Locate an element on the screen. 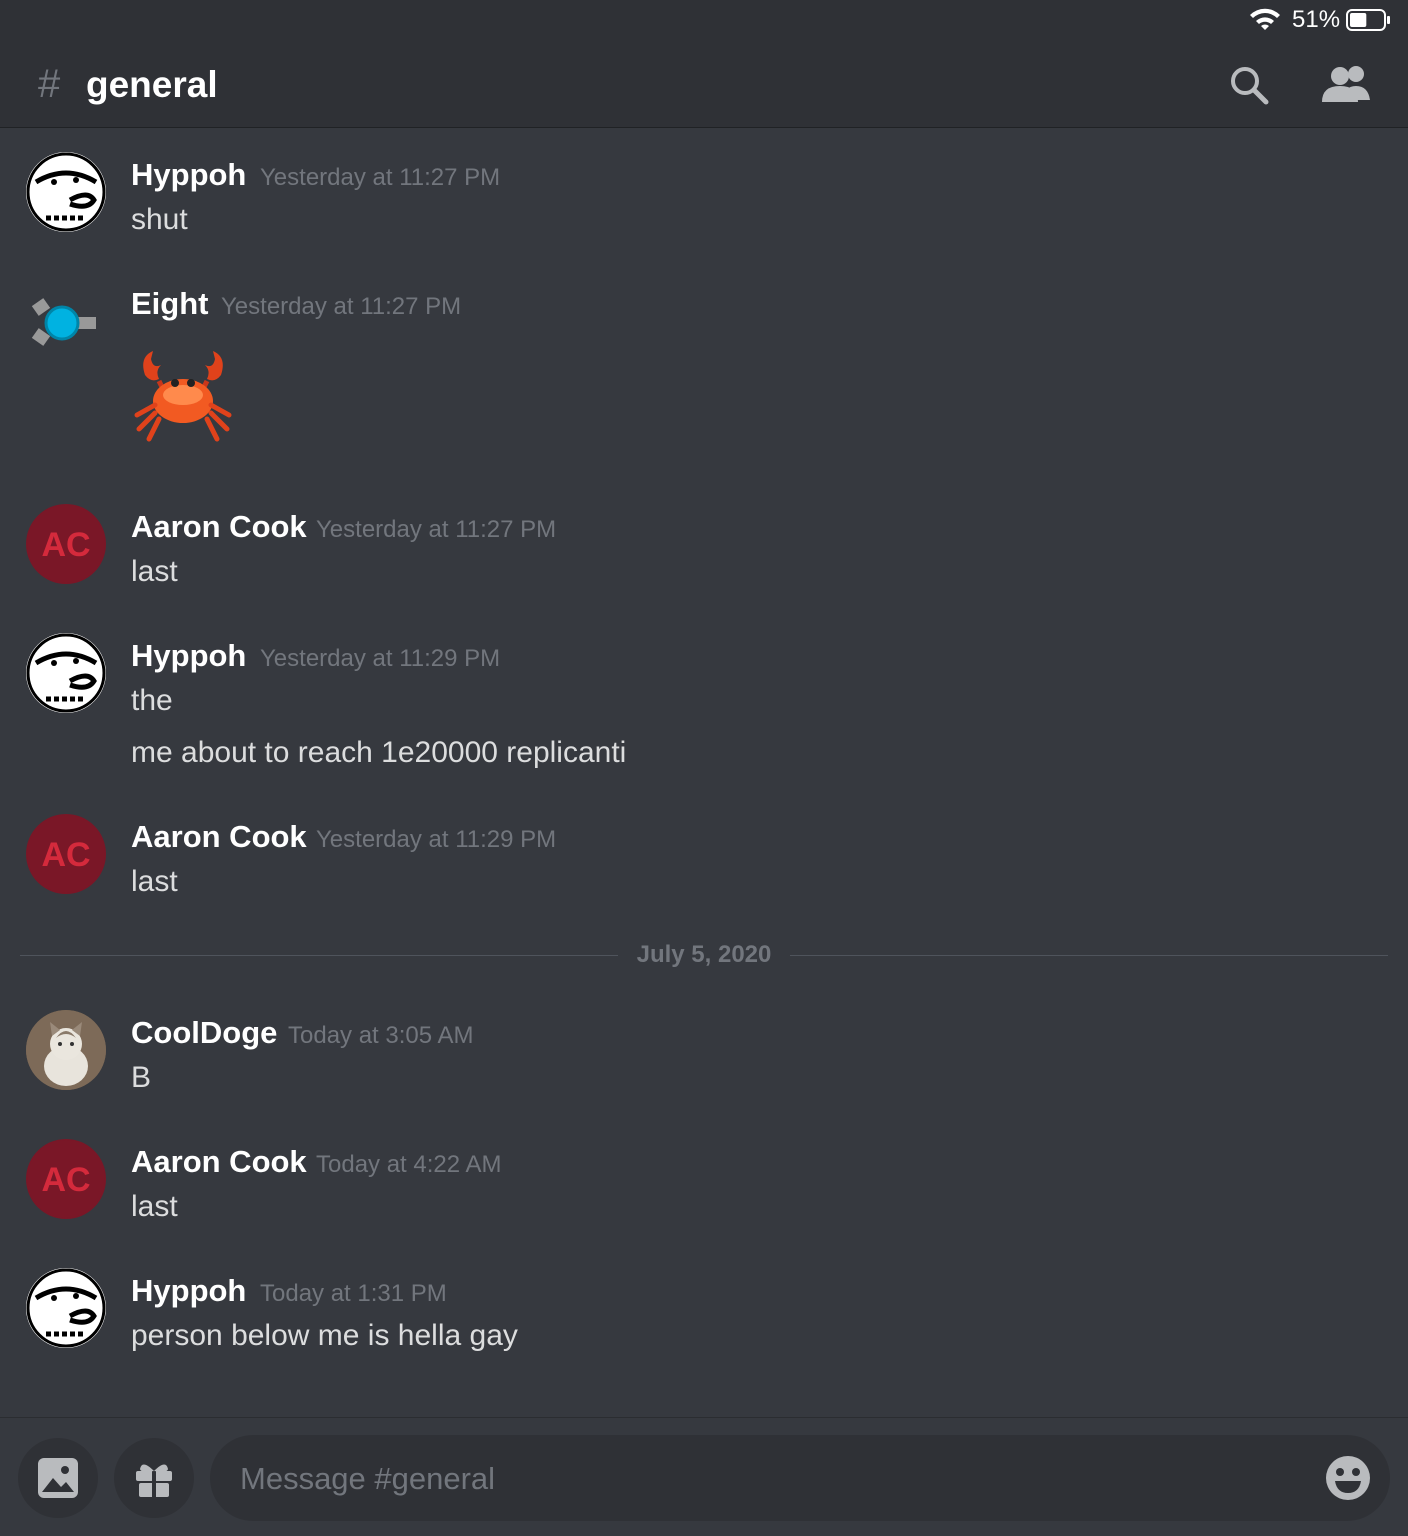  crab-emoji-icon is located at coordinates (183, 396).